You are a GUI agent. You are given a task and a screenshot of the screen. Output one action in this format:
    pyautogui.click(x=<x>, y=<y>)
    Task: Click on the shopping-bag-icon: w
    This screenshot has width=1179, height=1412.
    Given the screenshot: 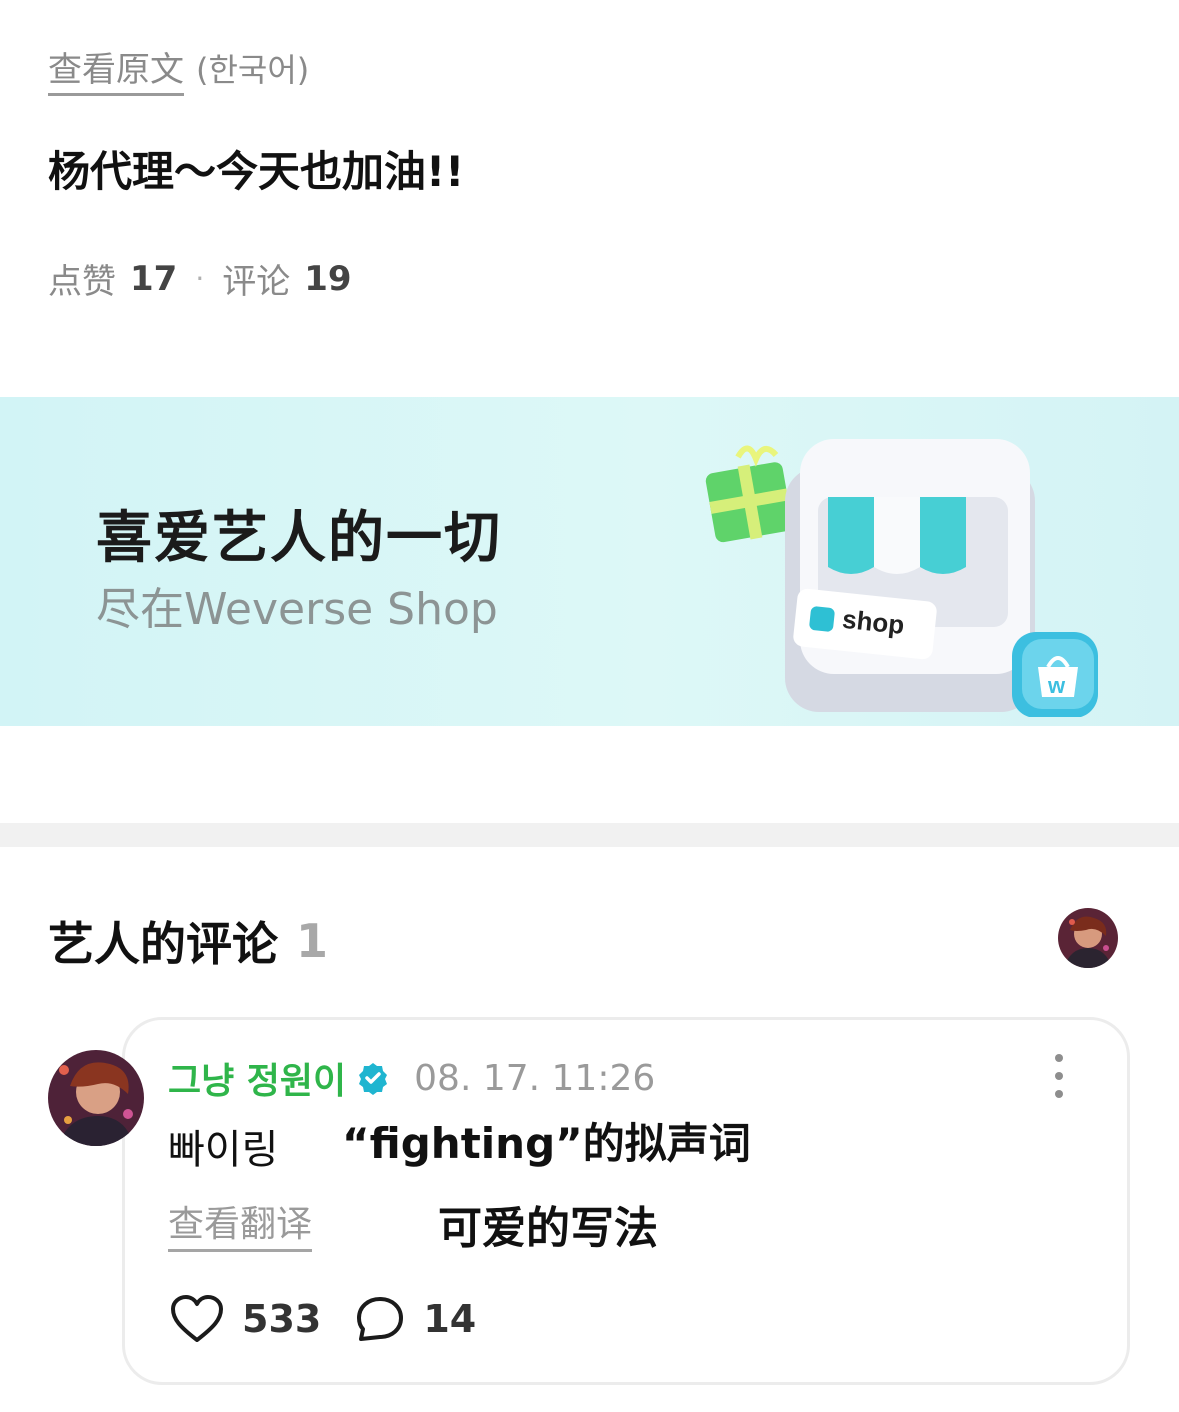 What is the action you would take?
    pyautogui.click(x=1055, y=674)
    